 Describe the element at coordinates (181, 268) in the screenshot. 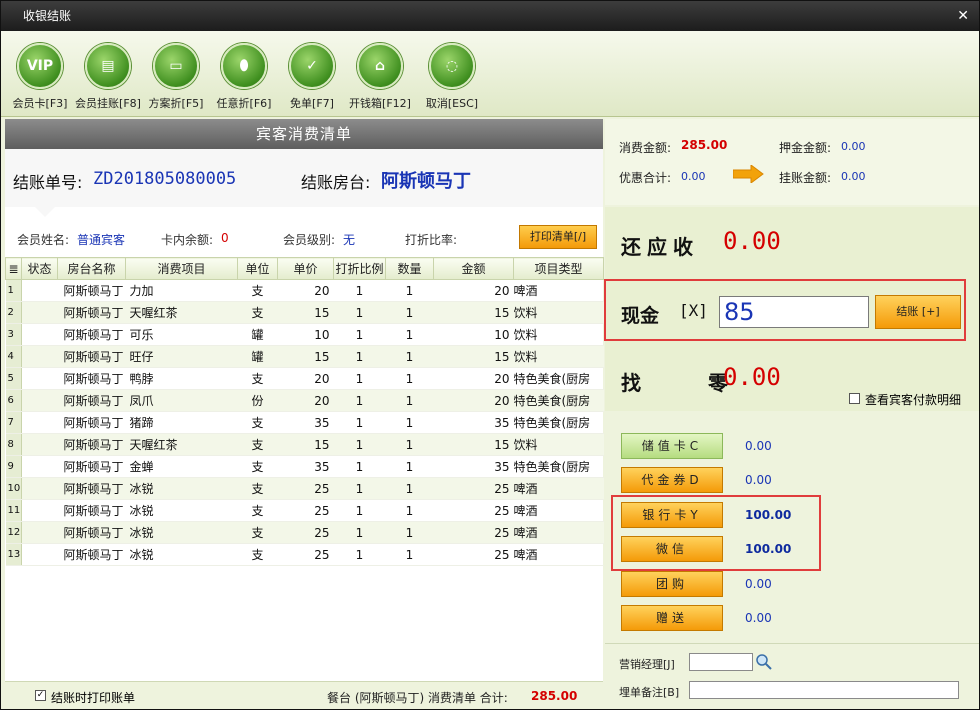

I see `column-header: 消费项目` at that location.